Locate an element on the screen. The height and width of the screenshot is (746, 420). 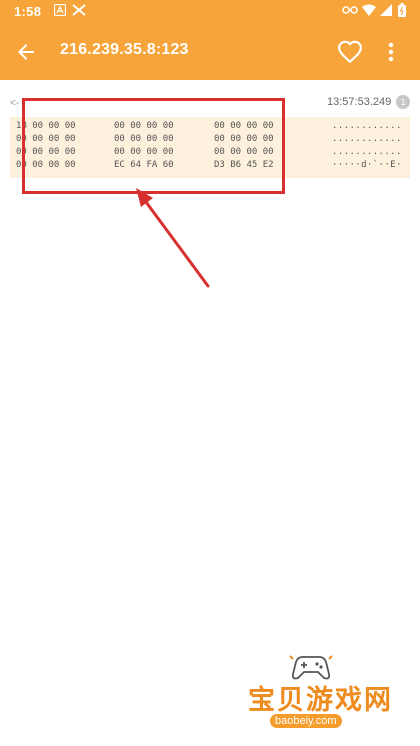
tools-icon is located at coordinates (79, 10).